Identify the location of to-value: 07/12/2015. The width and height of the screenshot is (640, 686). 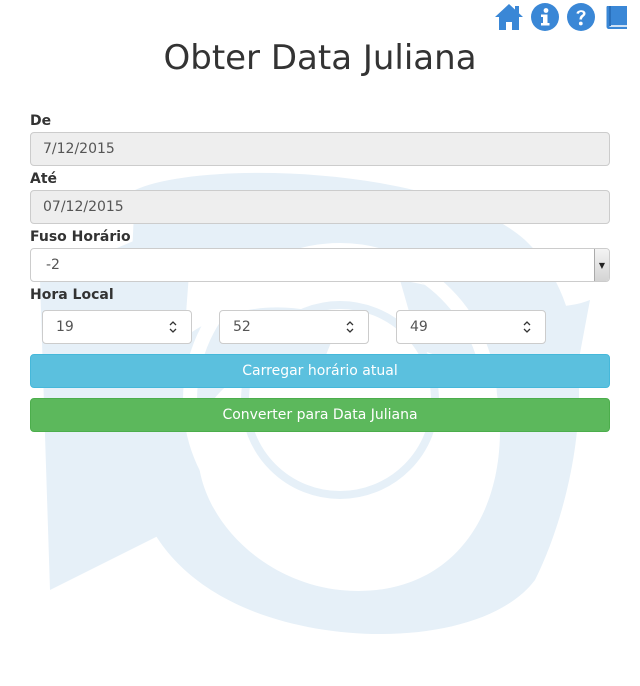
(83, 207).